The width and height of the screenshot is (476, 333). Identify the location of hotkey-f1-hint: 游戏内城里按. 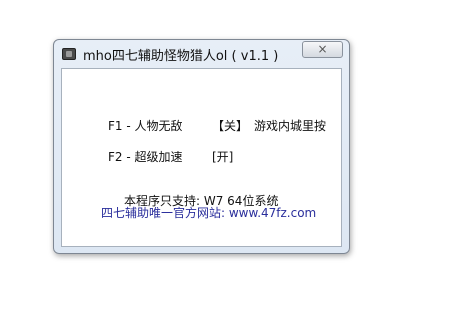
(290, 126).